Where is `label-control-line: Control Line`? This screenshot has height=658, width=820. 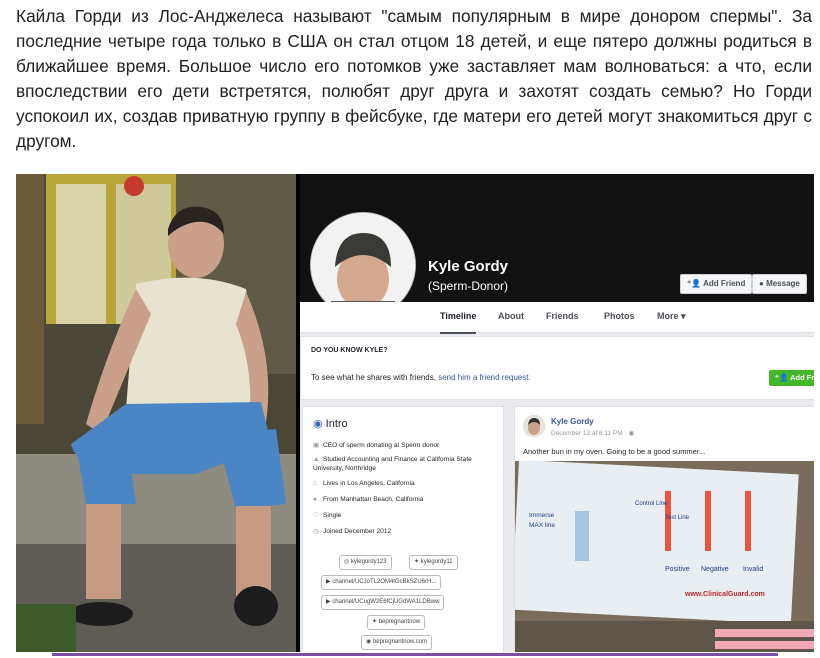 label-control-line: Control Line is located at coordinates (651, 504).